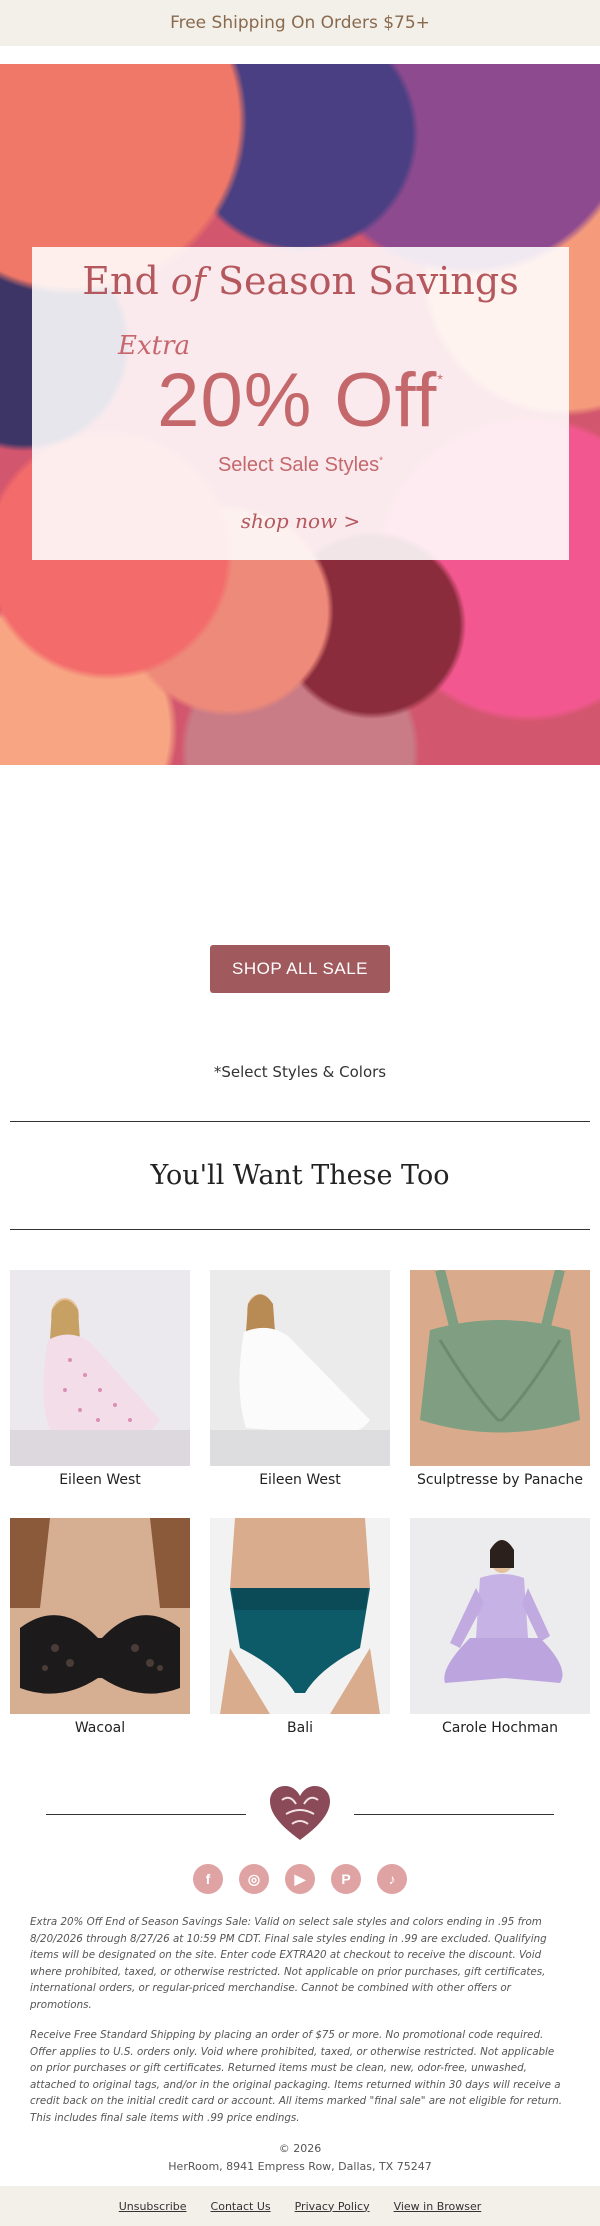 This screenshot has width=600, height=2226. I want to click on product-photo-nightgown-pink, so click(100, 1368).